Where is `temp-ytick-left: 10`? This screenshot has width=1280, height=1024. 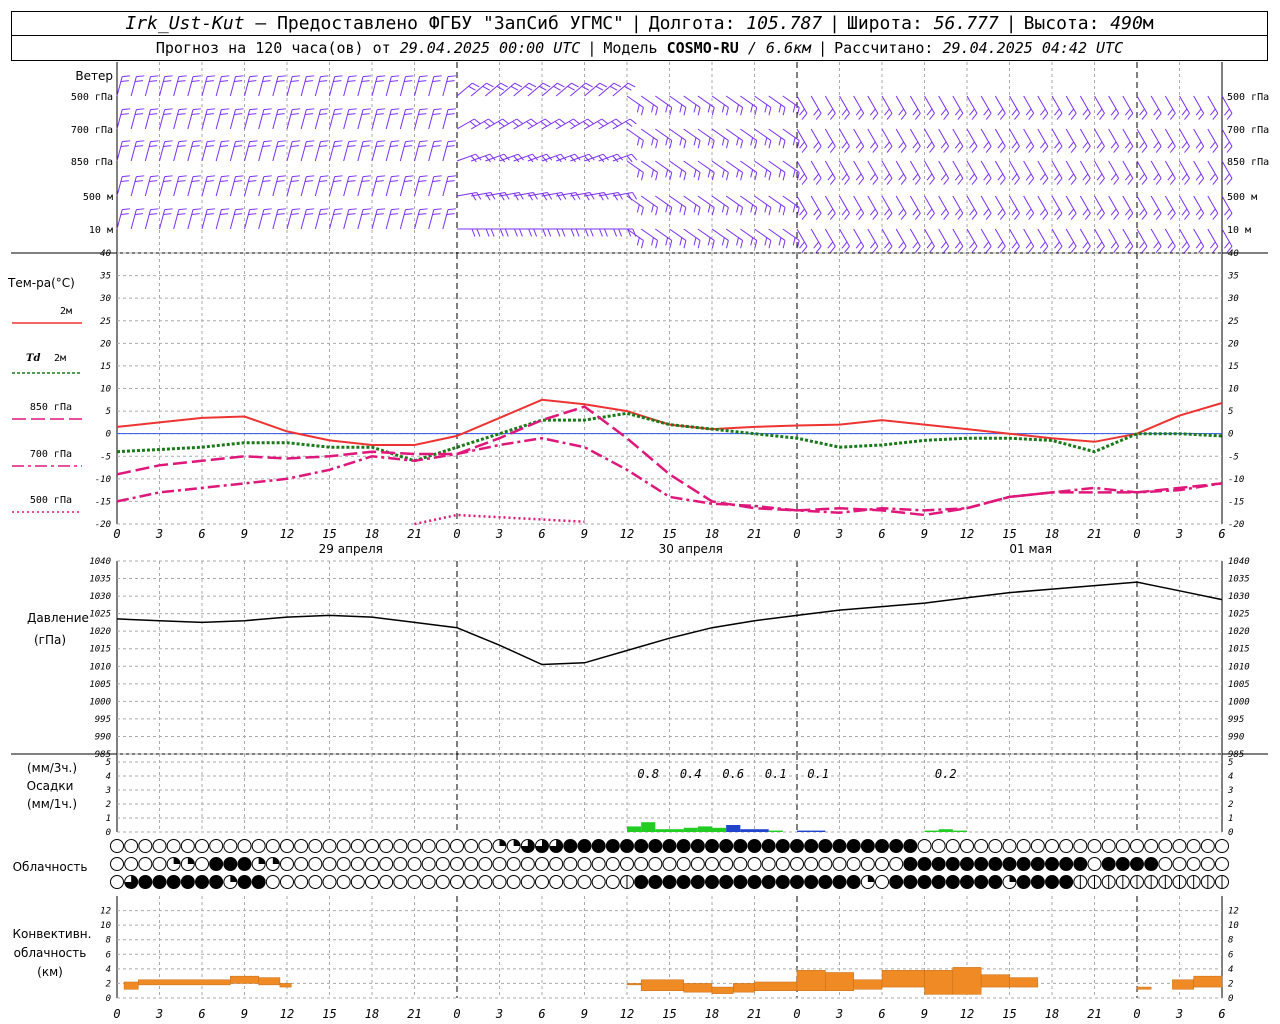
temp-ytick-left: 10 is located at coordinates (105, 390).